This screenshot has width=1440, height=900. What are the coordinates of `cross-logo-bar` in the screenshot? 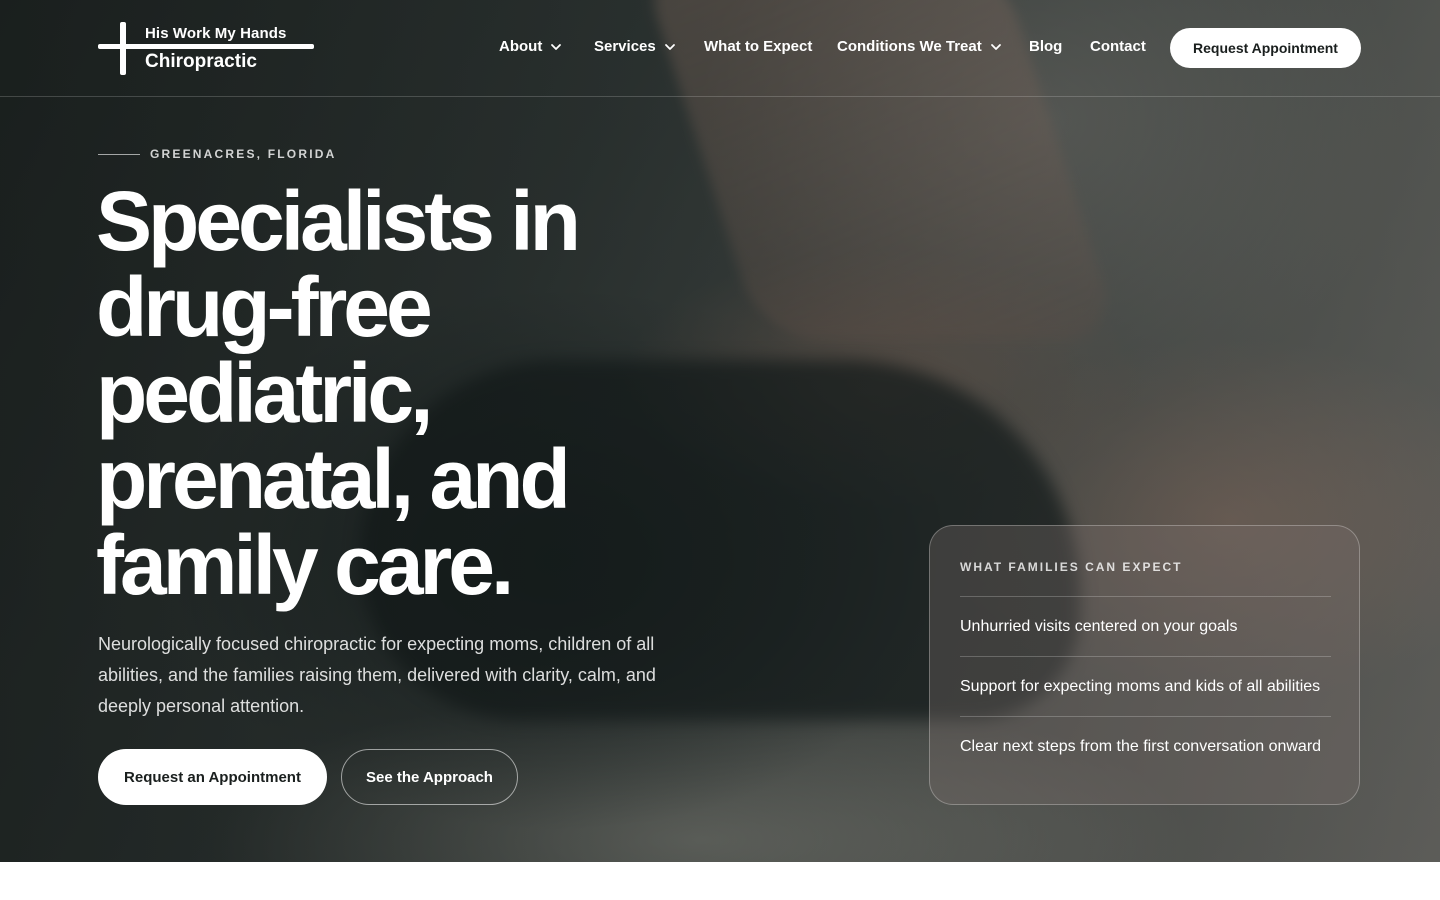 It's located at (206, 46).